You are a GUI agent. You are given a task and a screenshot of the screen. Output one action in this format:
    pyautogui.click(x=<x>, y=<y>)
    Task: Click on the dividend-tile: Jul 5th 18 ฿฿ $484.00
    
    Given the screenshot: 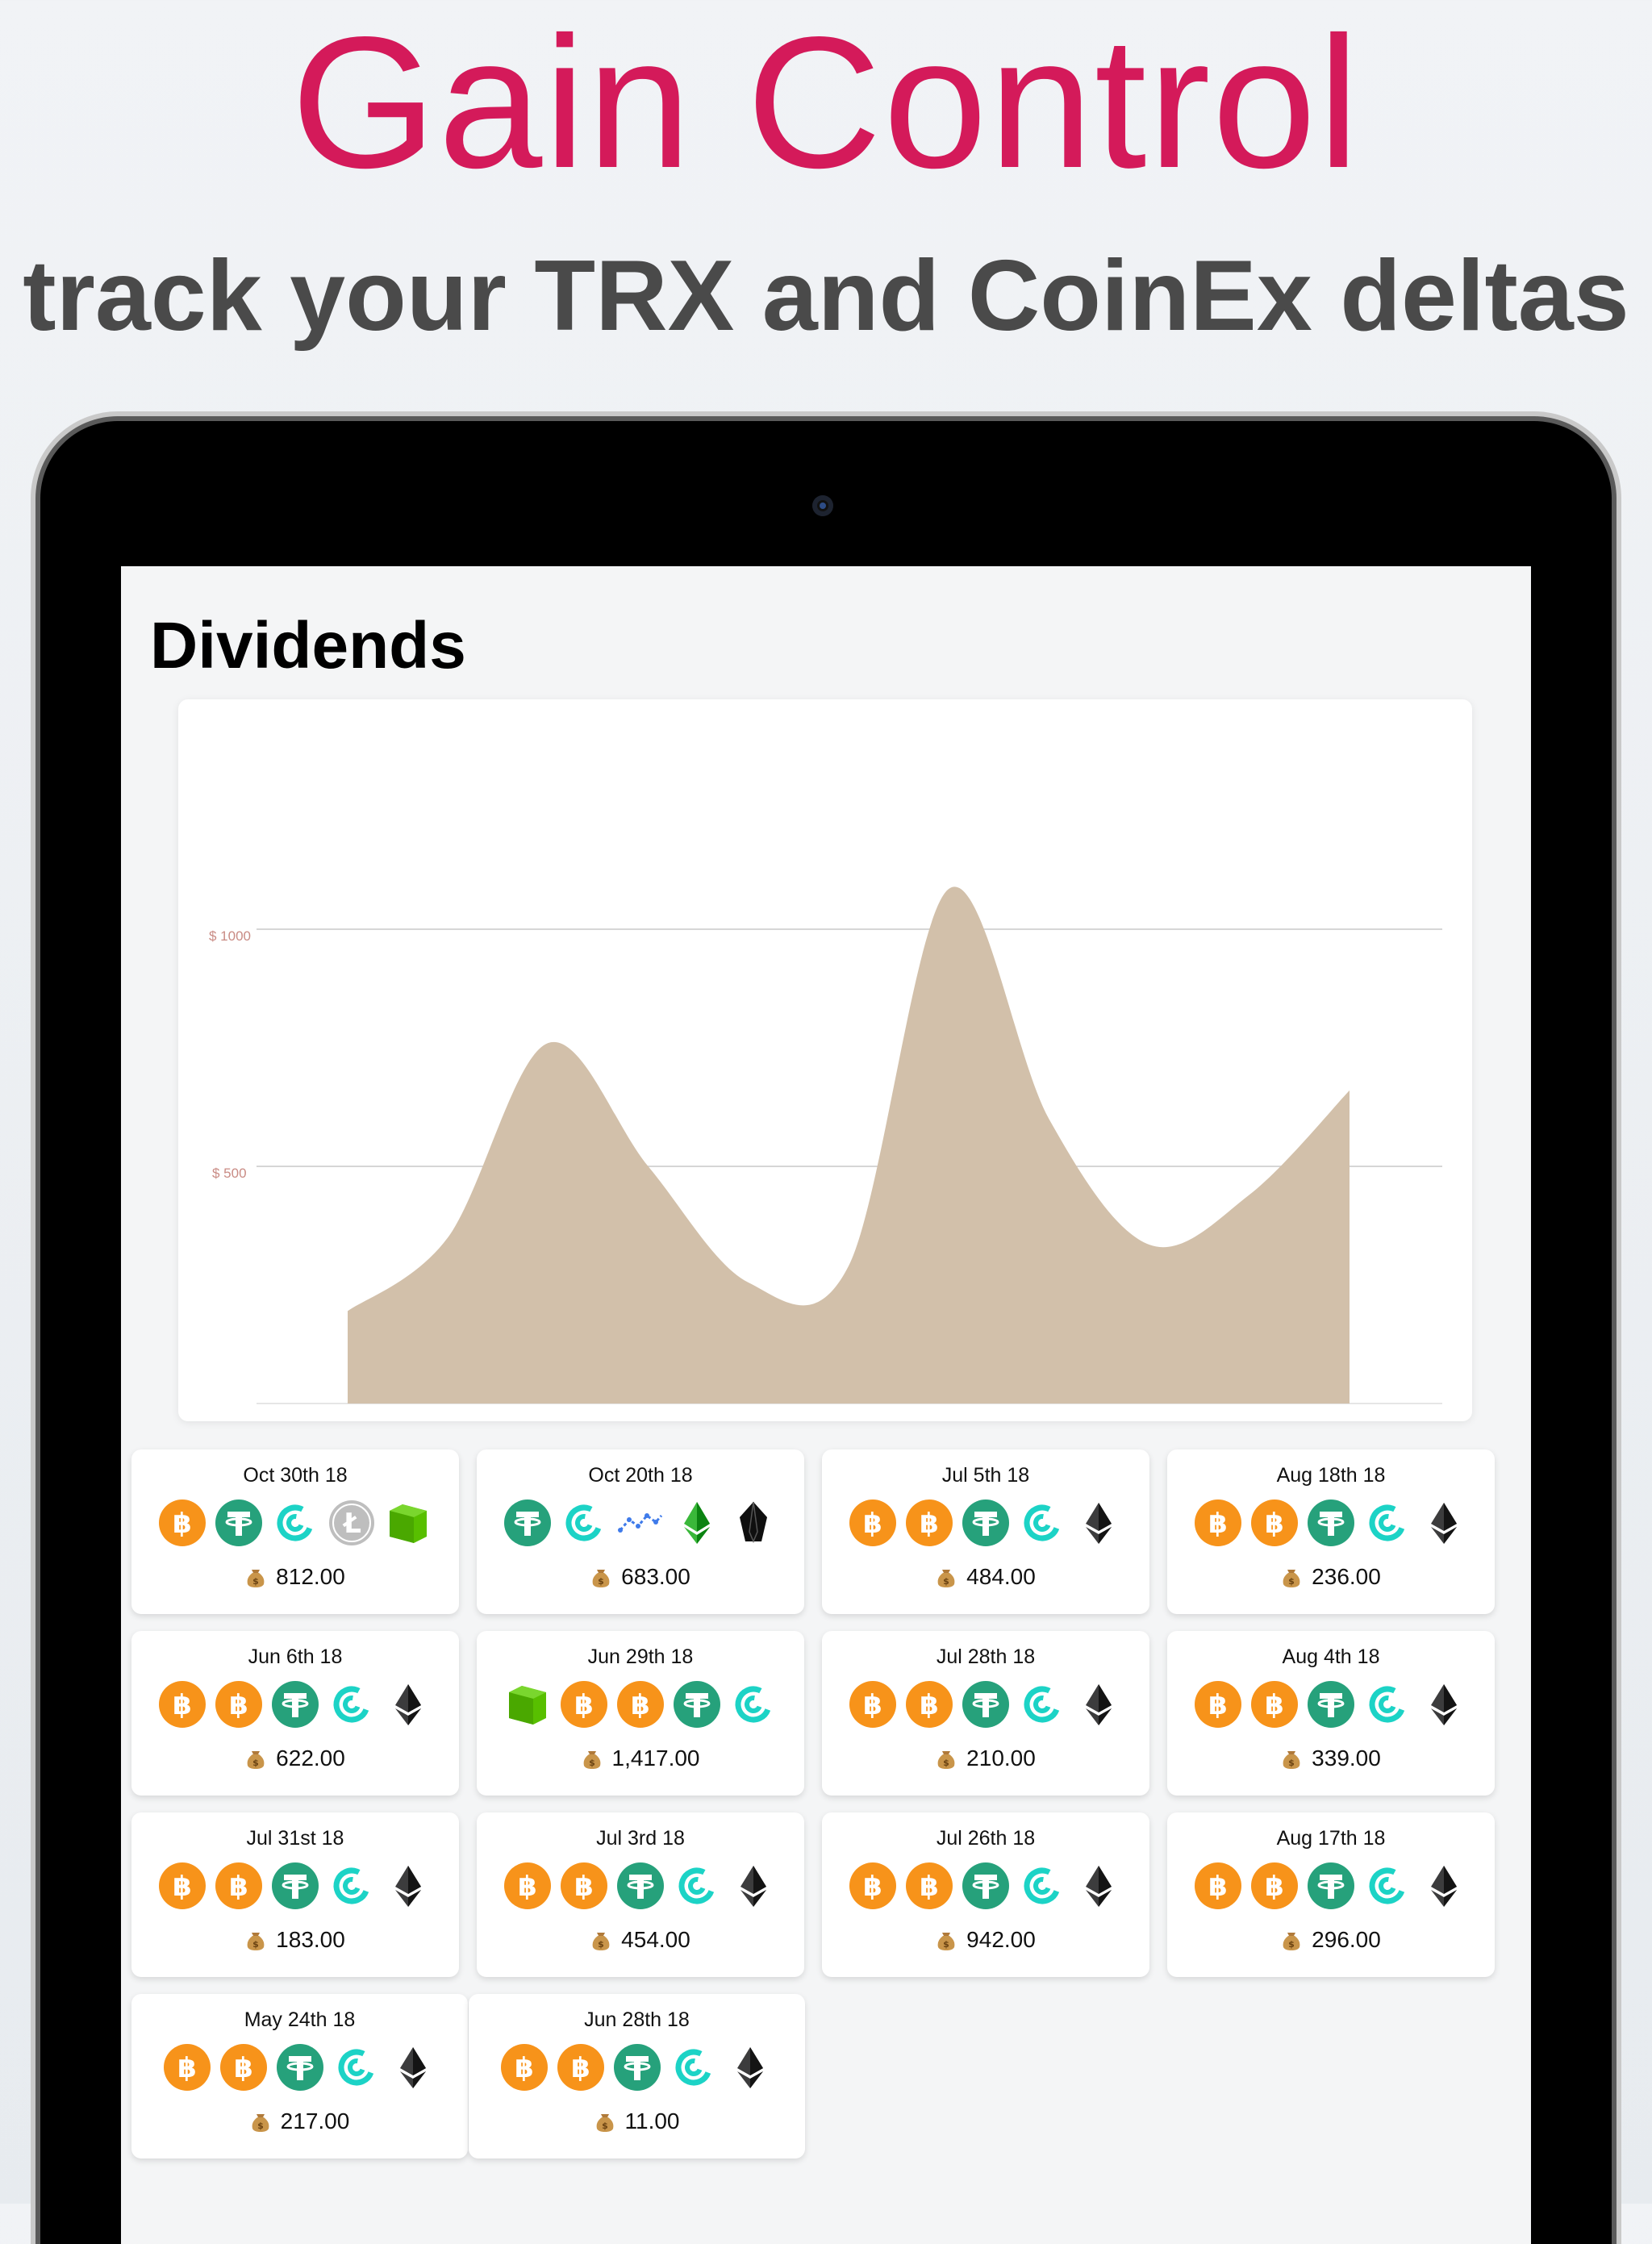 What is the action you would take?
    pyautogui.click(x=985, y=1532)
    